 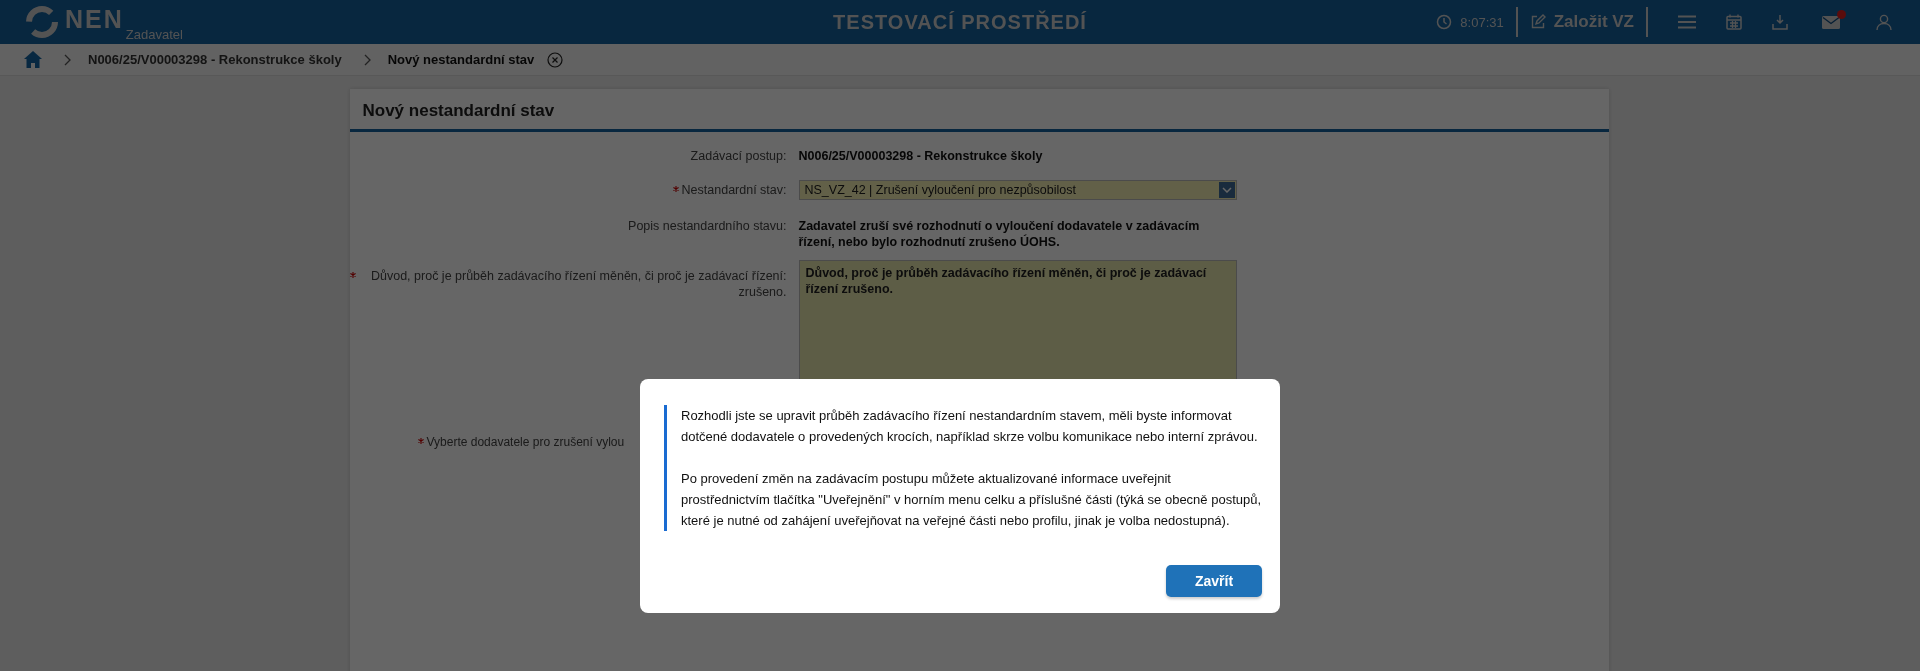 I want to click on clock-icon, so click(x=1444, y=22).